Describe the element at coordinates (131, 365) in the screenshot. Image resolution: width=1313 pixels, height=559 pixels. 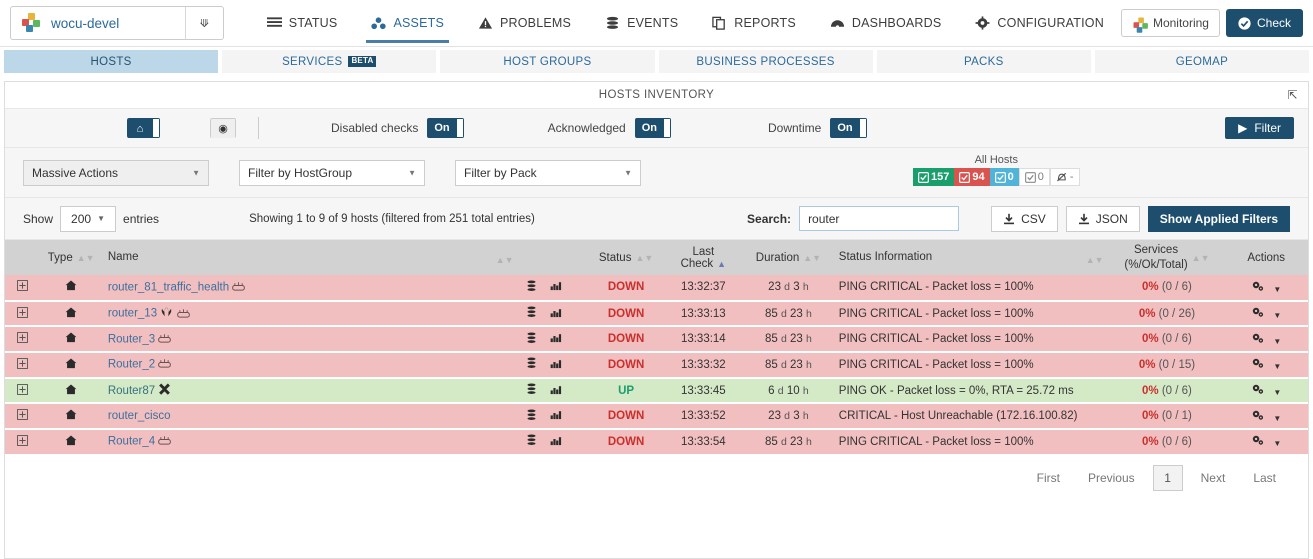
I see `host-name-link: Router_2` at that location.